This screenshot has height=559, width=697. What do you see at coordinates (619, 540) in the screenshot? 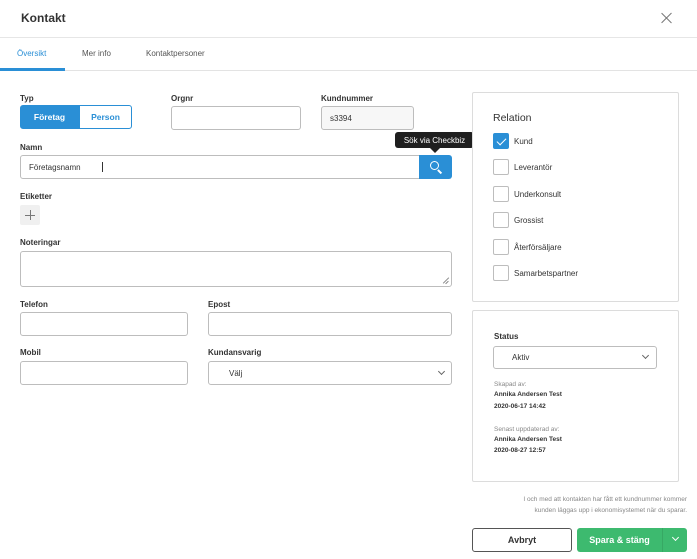
I see `save-close-label: Spara & stäng` at bounding box center [619, 540].